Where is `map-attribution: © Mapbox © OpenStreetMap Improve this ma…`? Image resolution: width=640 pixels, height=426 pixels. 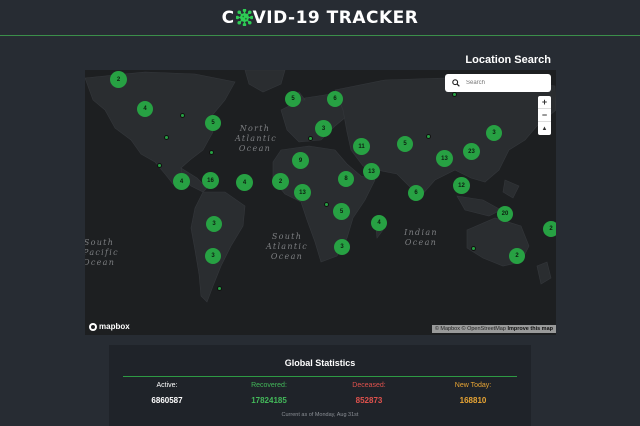 map-attribution: © Mapbox © OpenStreetMap Improve this ma… is located at coordinates (493, 329).